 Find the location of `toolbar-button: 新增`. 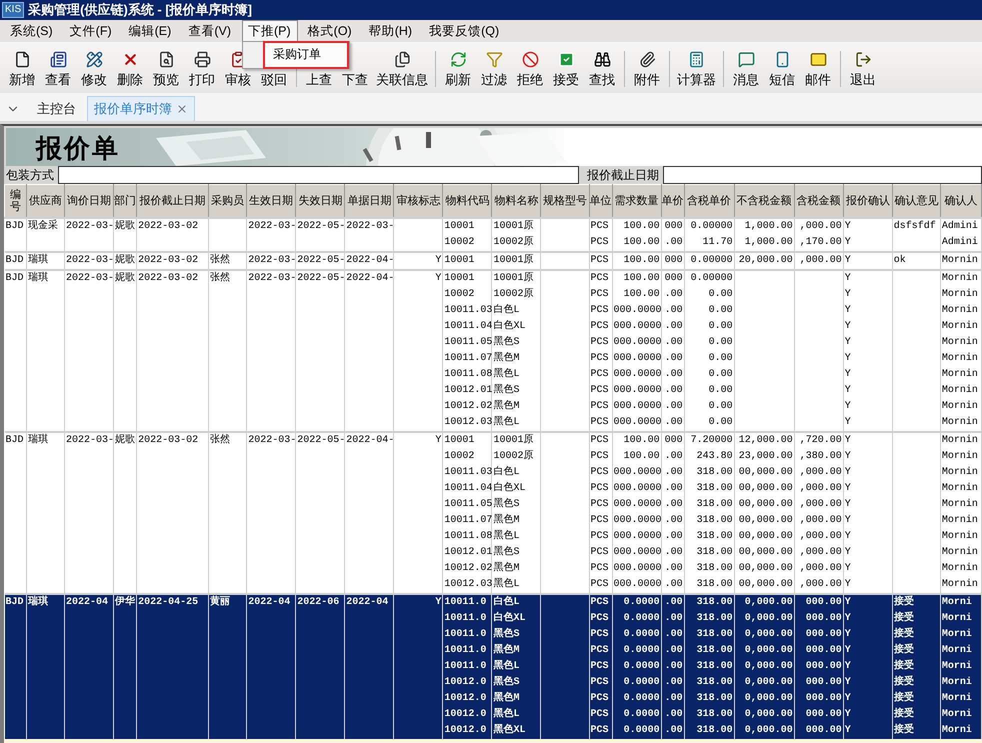

toolbar-button: 新增 is located at coordinates (22, 69).